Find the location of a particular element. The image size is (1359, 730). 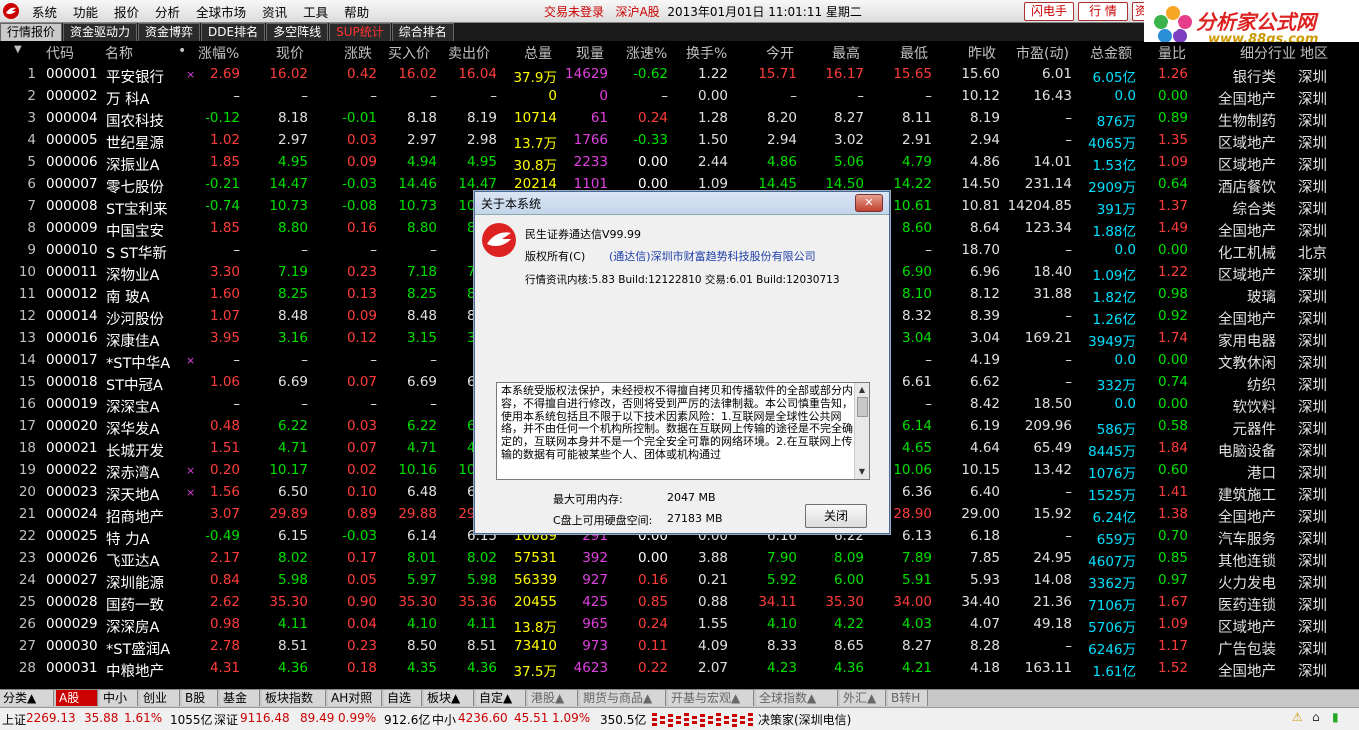

category-tab: 分类▲ is located at coordinates (27, 698).